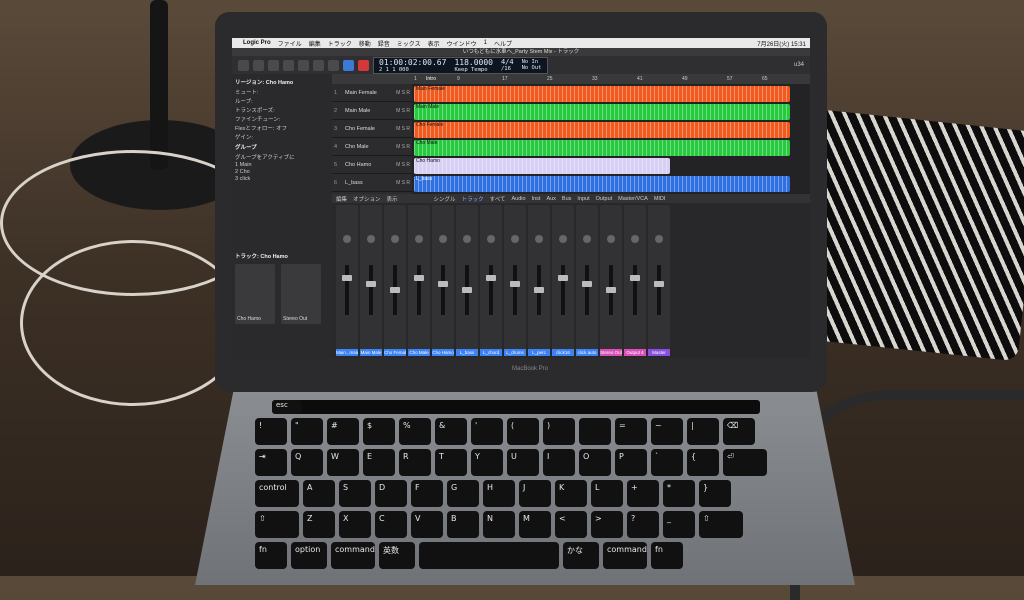  I want to click on inspector-row: Flexとフォロー: オフ, so click(282, 128).